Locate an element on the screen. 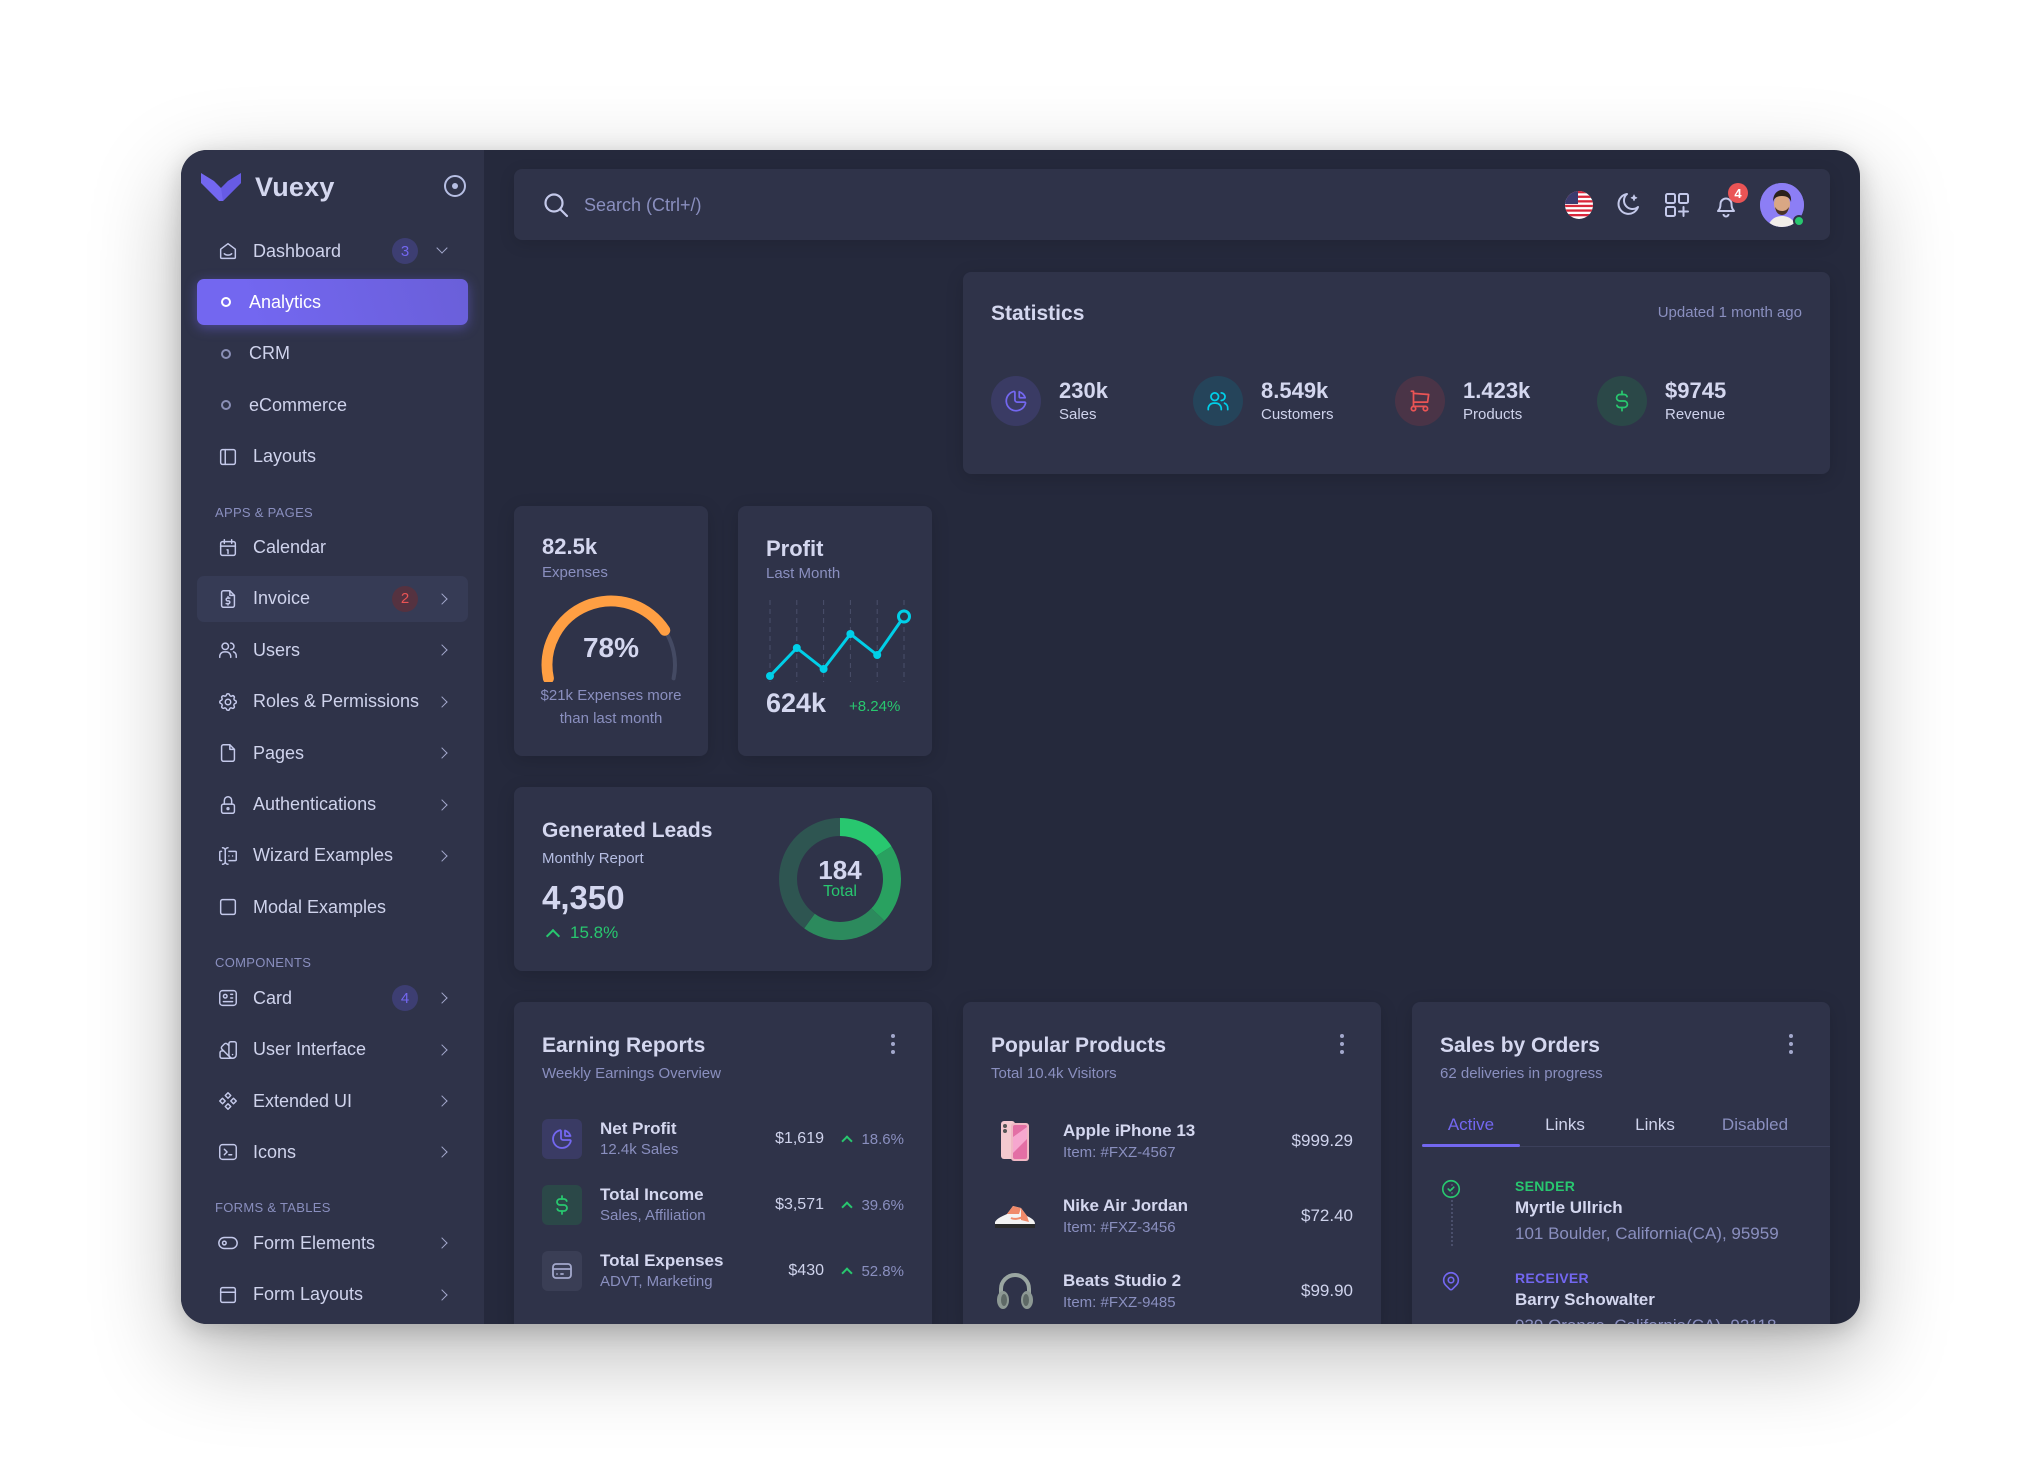 Image resolution: width=2040 pixels, height=1483 pixels. sidebar-item-authentications: Authentications is located at coordinates (332, 805).